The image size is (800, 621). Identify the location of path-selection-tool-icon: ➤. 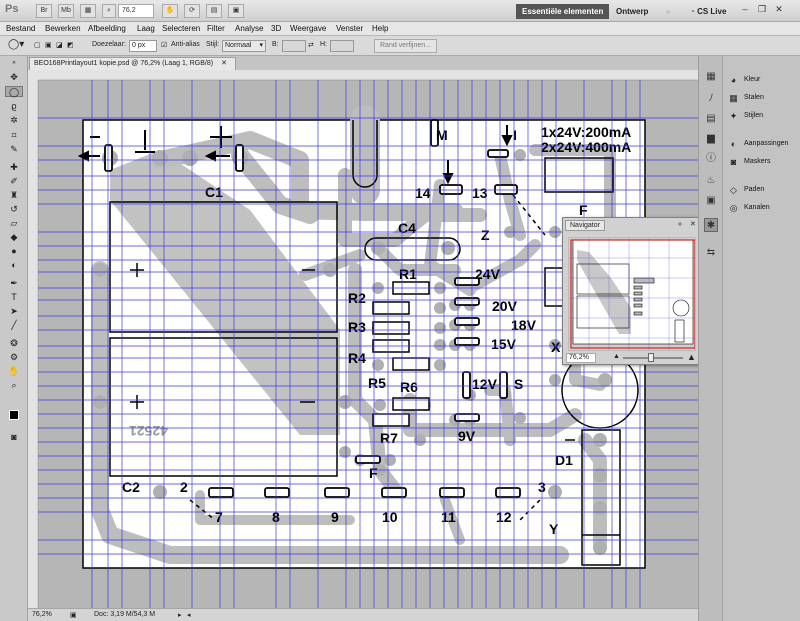
(14, 311).